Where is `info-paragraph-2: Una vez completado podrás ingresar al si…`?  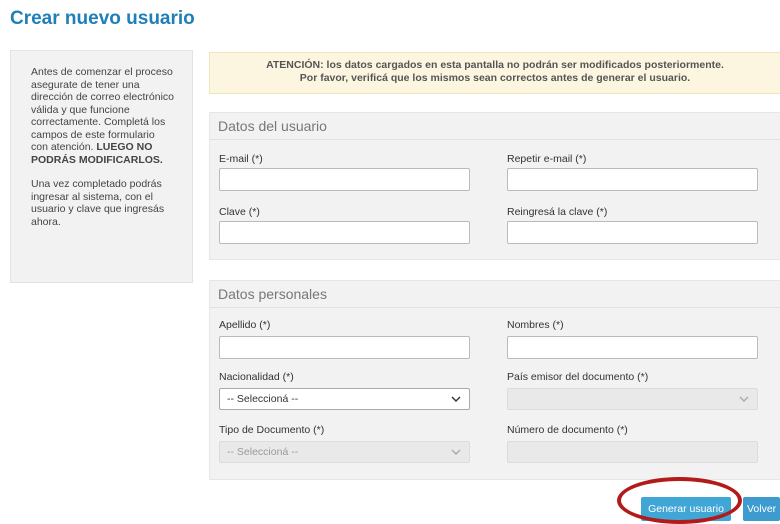 info-paragraph-2: Una vez completado podrás ingresar al si… is located at coordinates (98, 203).